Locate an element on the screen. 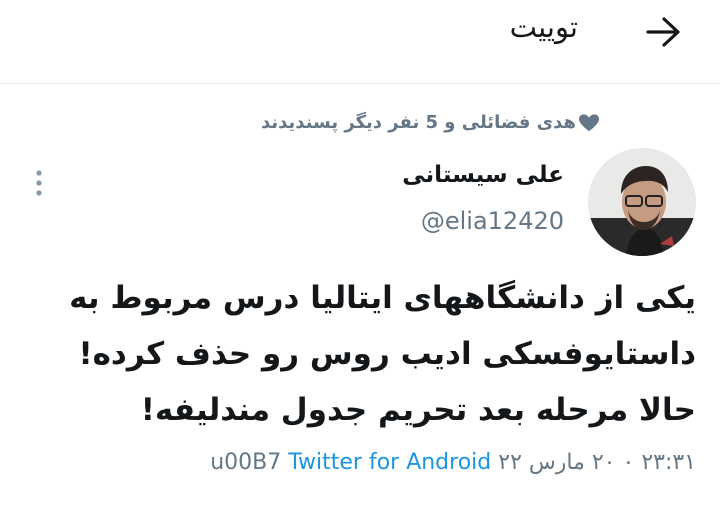  heart-icon is located at coordinates (589, 122).